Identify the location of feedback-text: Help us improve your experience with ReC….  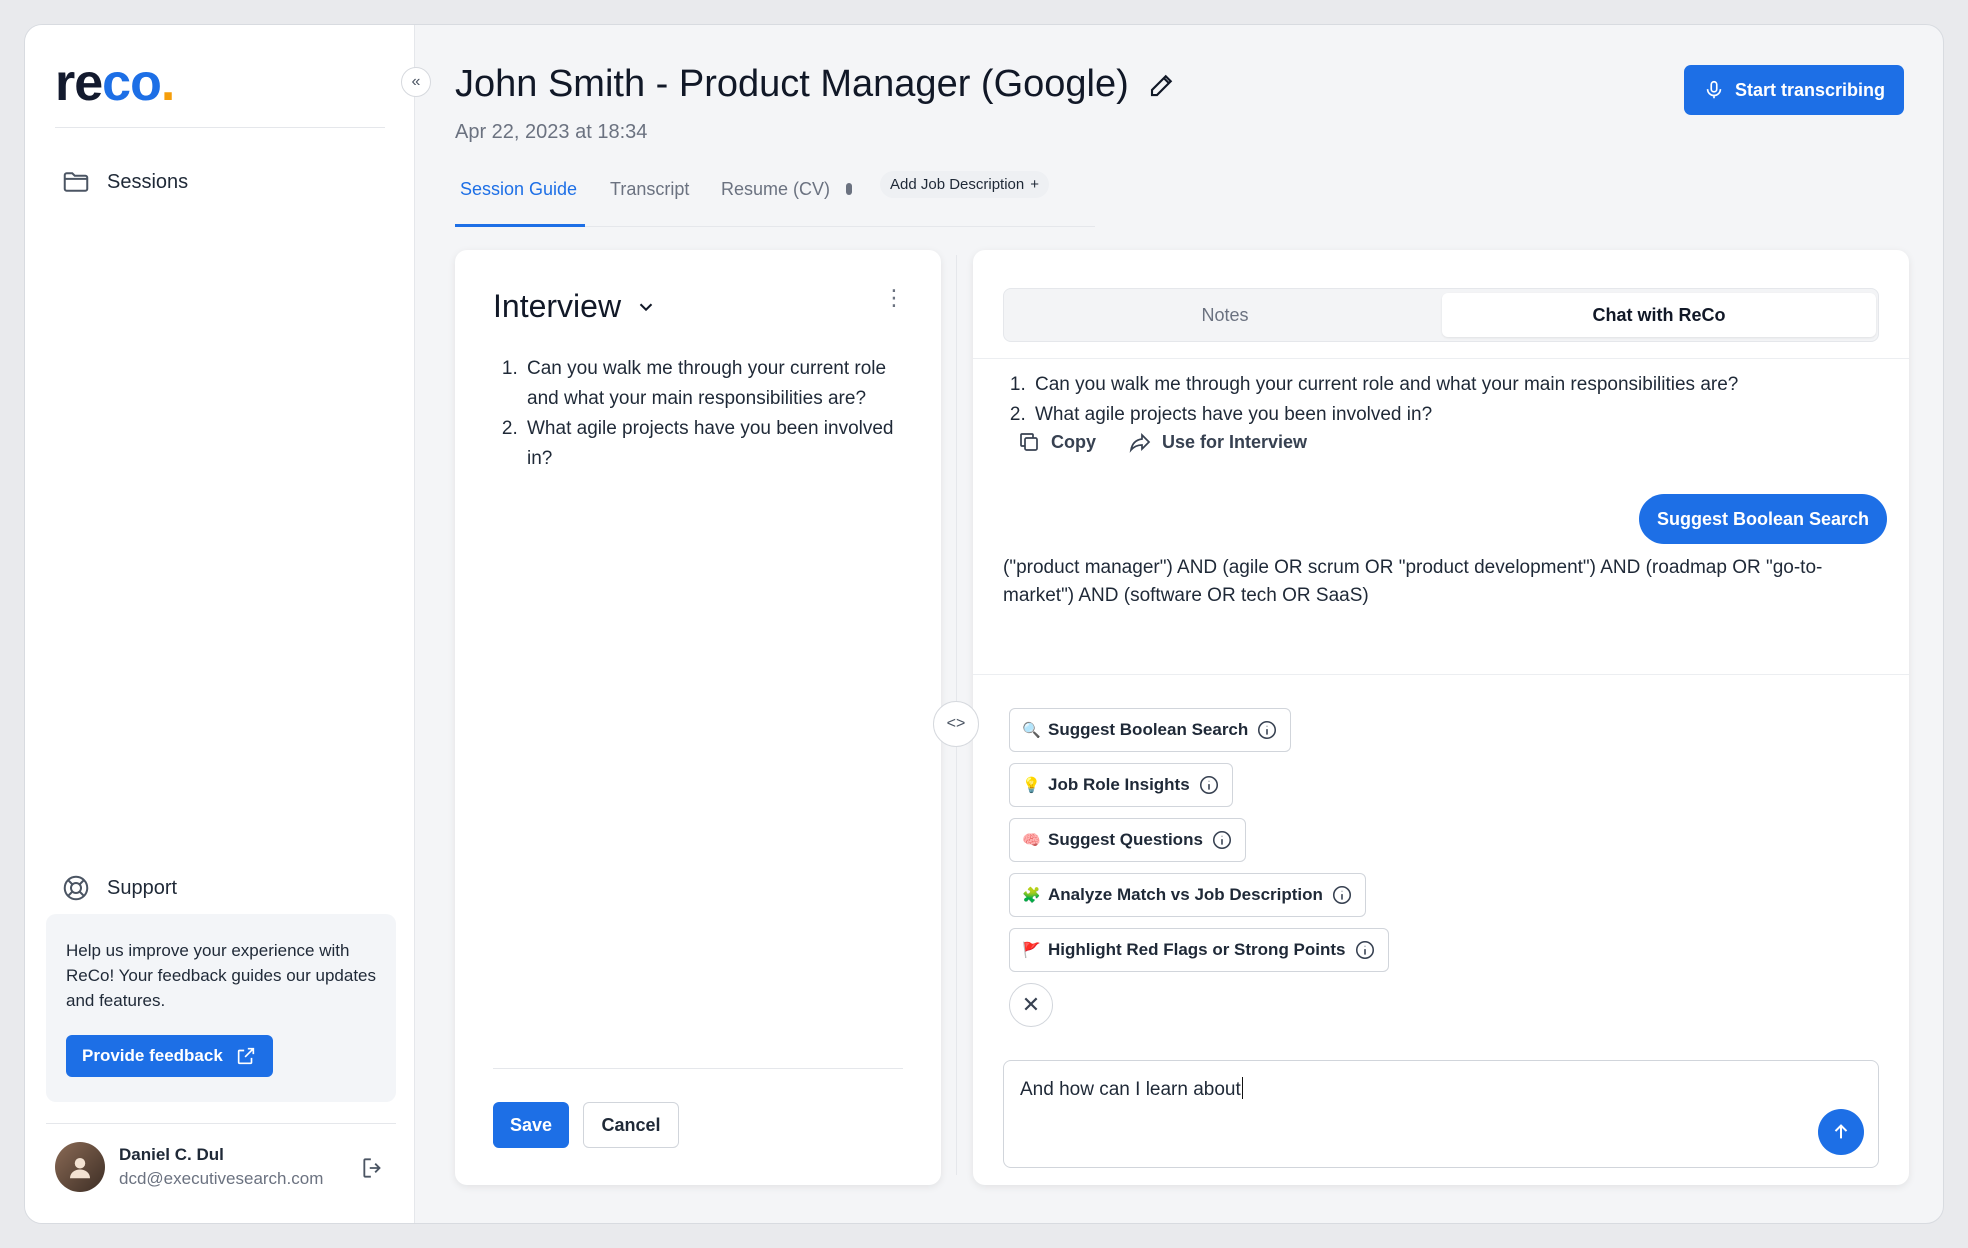
(221, 975).